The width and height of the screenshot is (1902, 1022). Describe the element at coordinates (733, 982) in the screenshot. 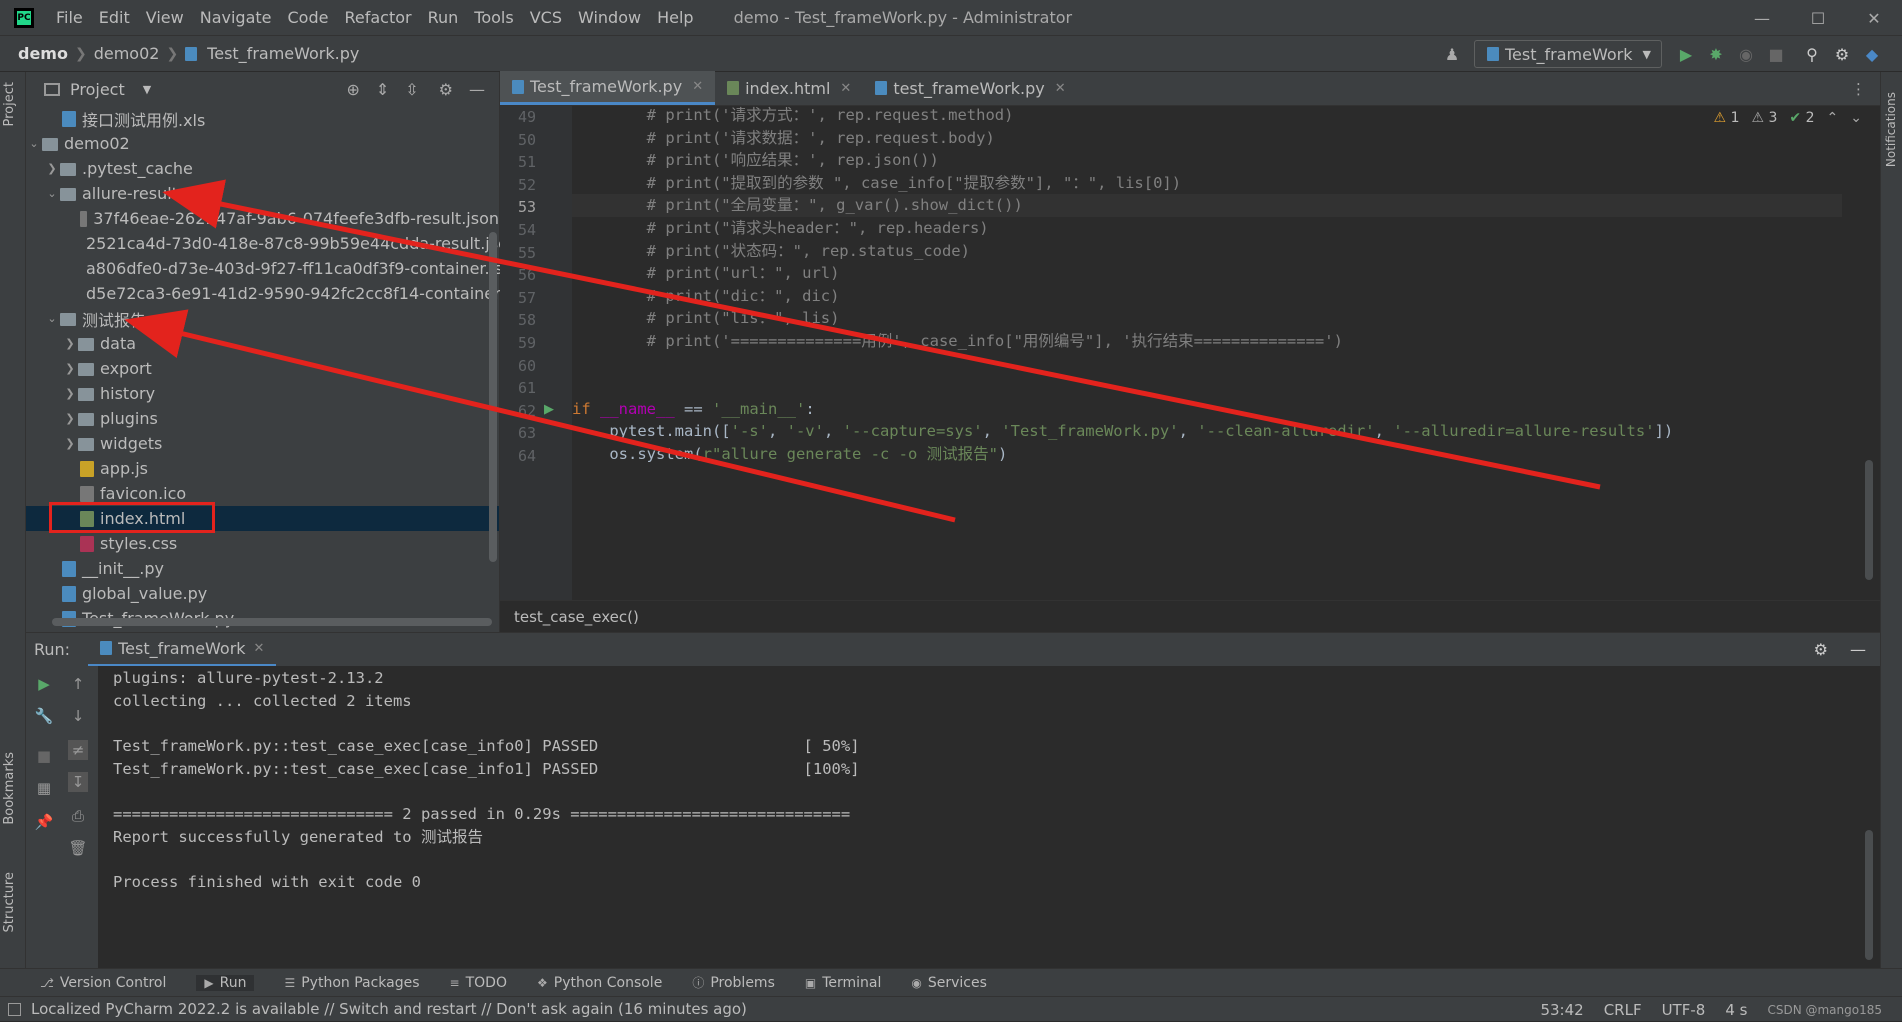

I see `tool-window-problems: ⓘ Problems` at that location.